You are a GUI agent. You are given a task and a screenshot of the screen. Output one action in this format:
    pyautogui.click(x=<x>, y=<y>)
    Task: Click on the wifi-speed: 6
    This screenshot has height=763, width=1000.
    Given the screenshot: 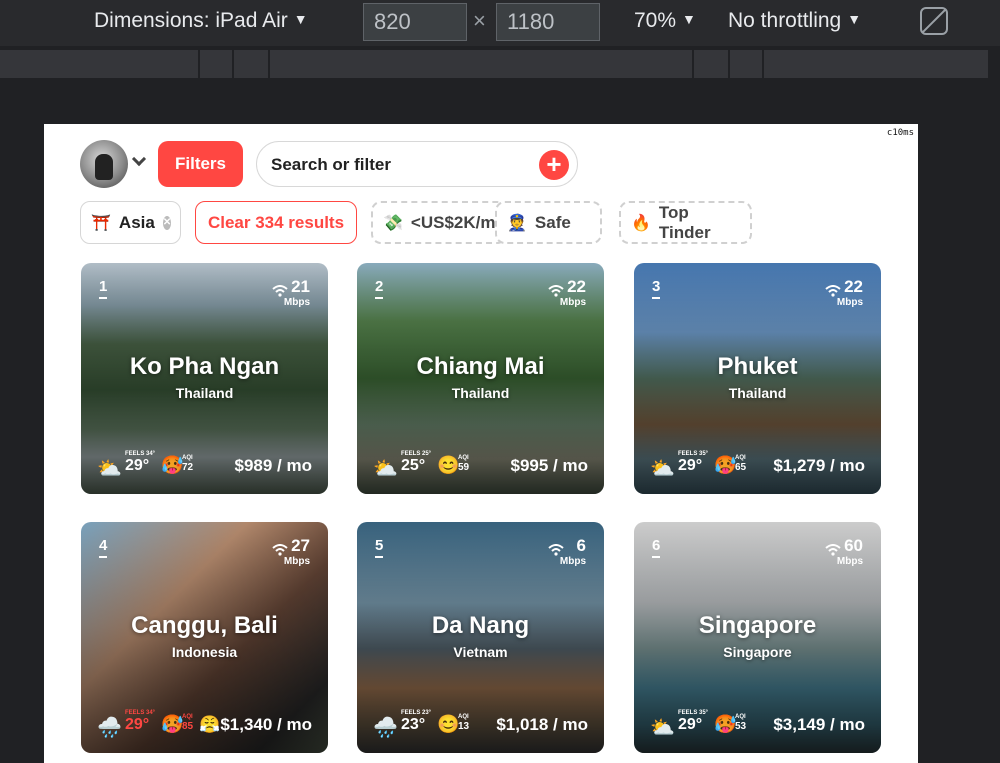 What is the action you would take?
    pyautogui.click(x=581, y=545)
    